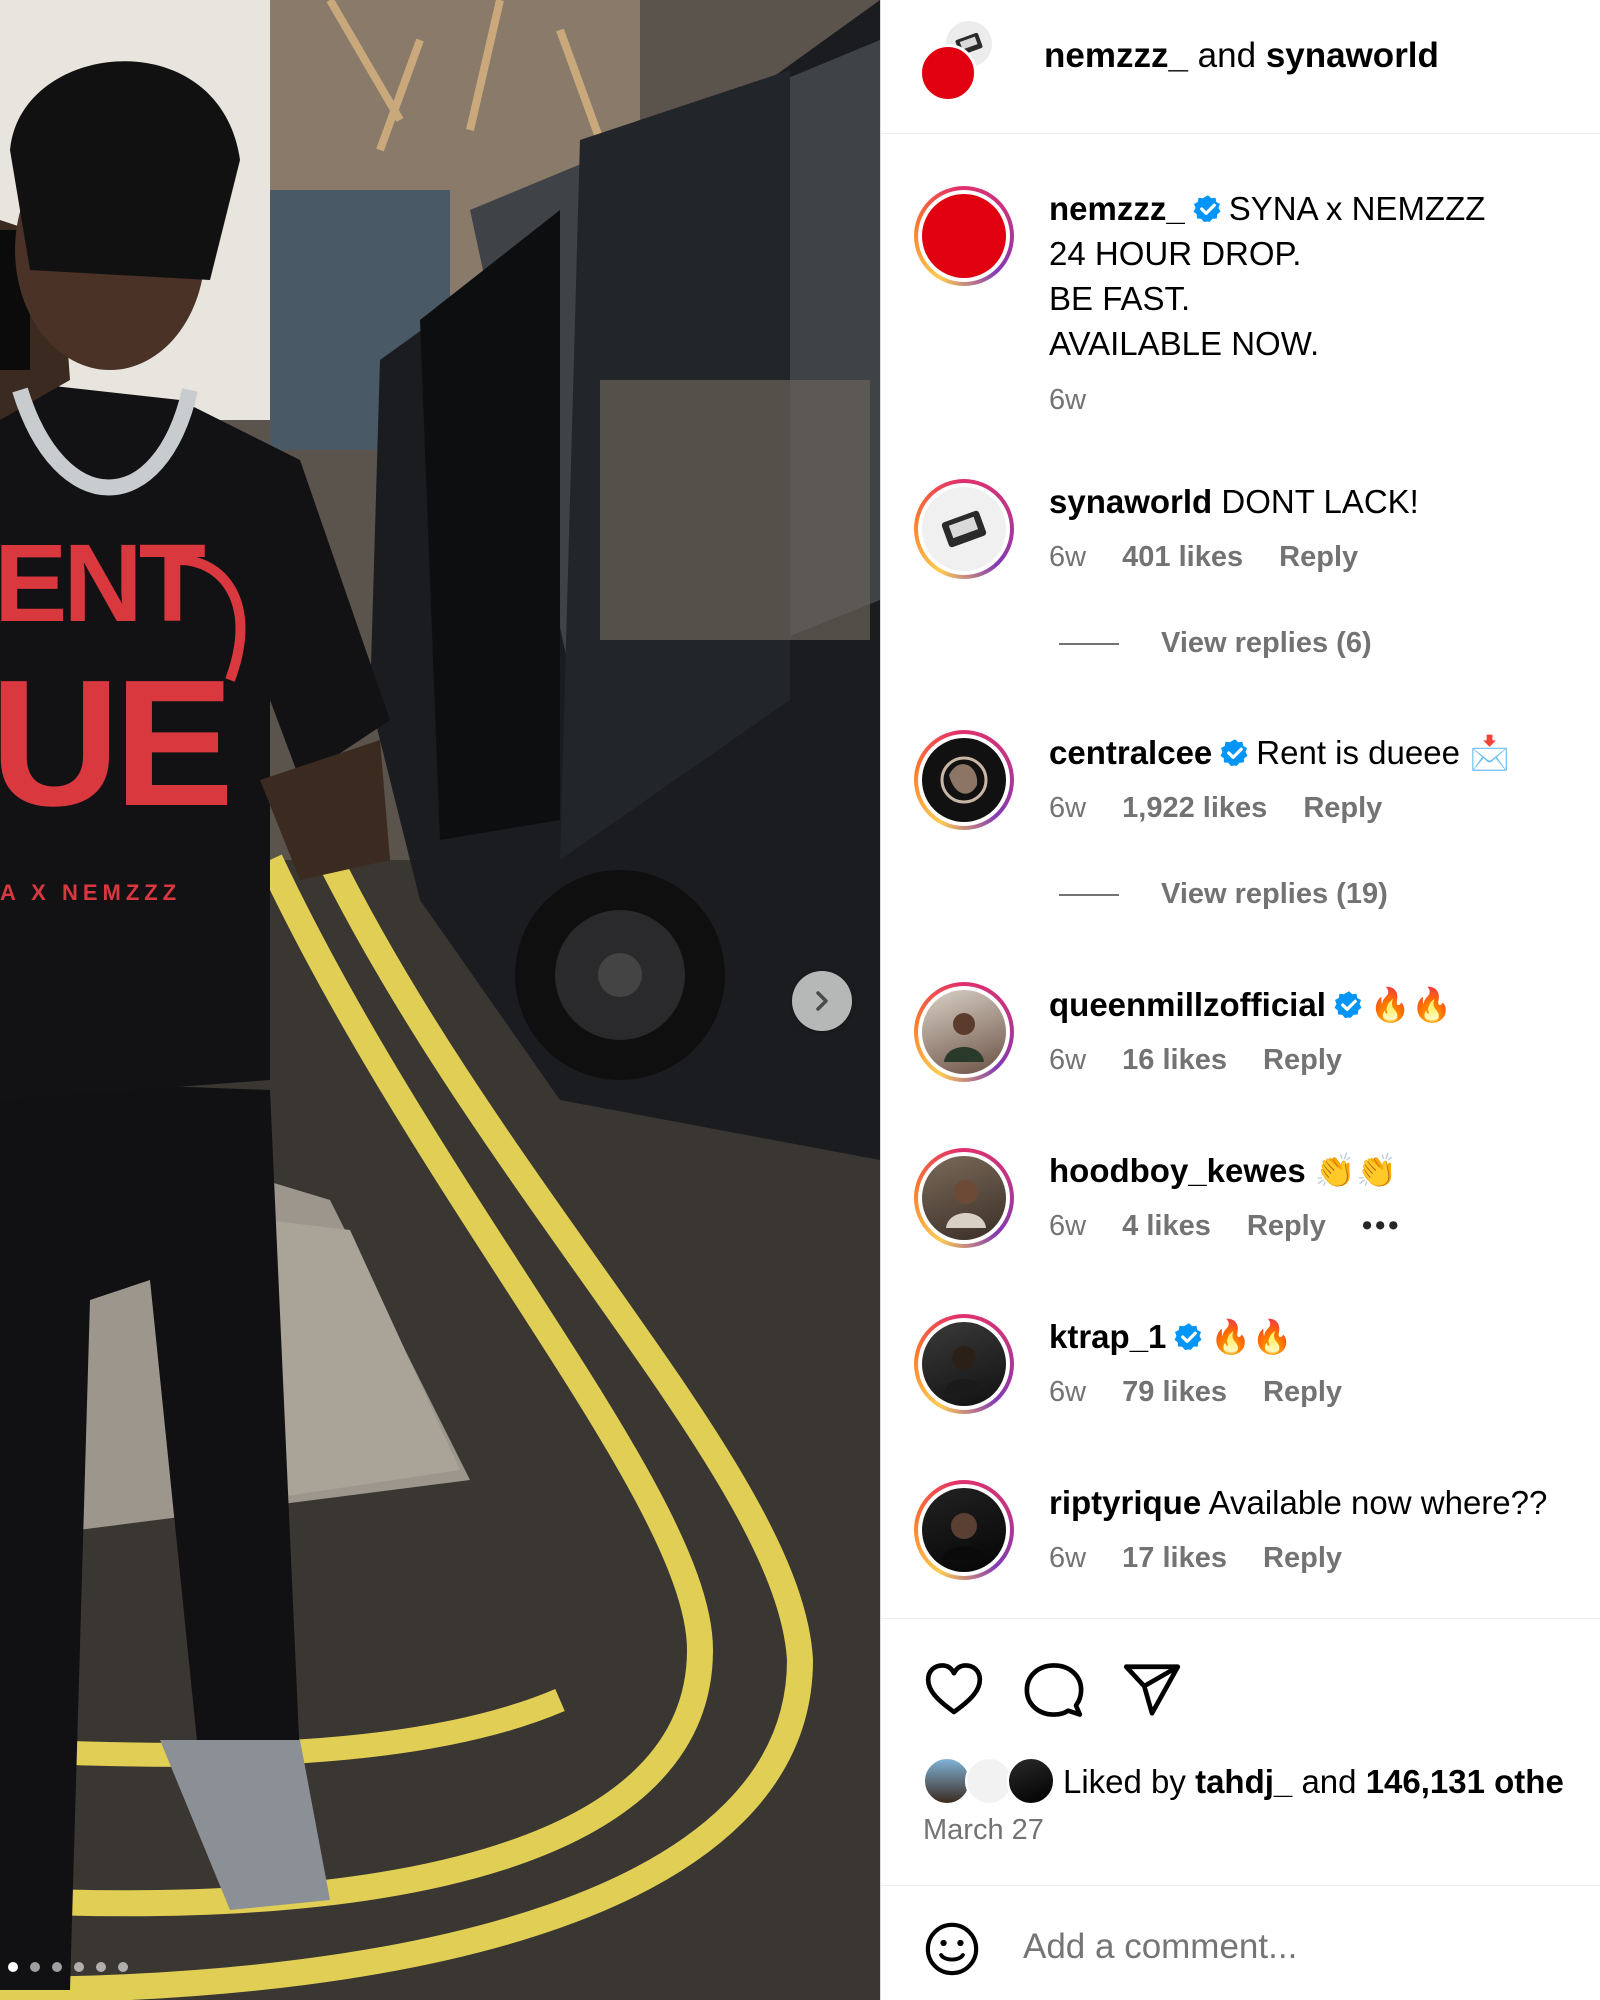 This screenshot has height=2000, width=1600. Describe the element at coordinates (1357, 208) in the screenshot. I see `caption-line: SYNA x NEMZZZ` at that location.